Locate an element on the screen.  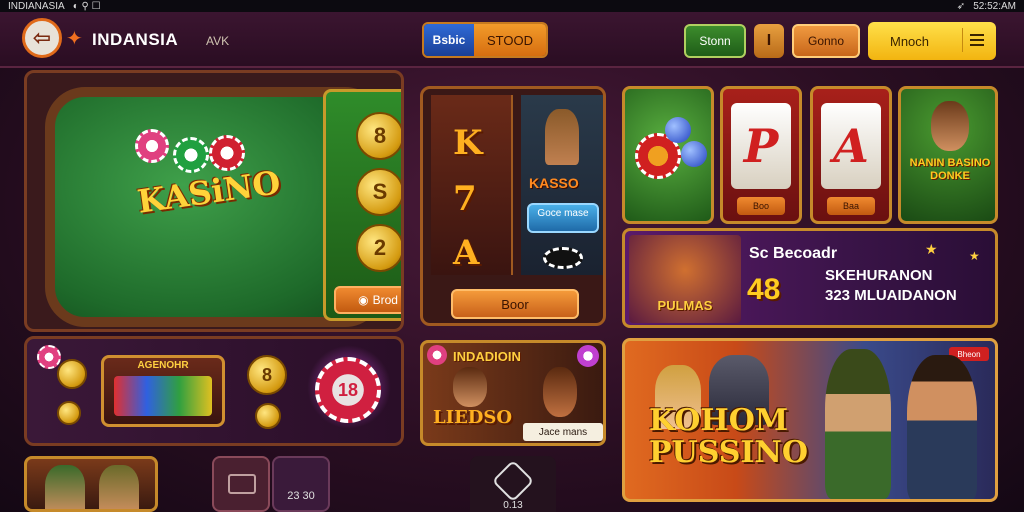
small-action-button: I is located at coordinates (769, 41).